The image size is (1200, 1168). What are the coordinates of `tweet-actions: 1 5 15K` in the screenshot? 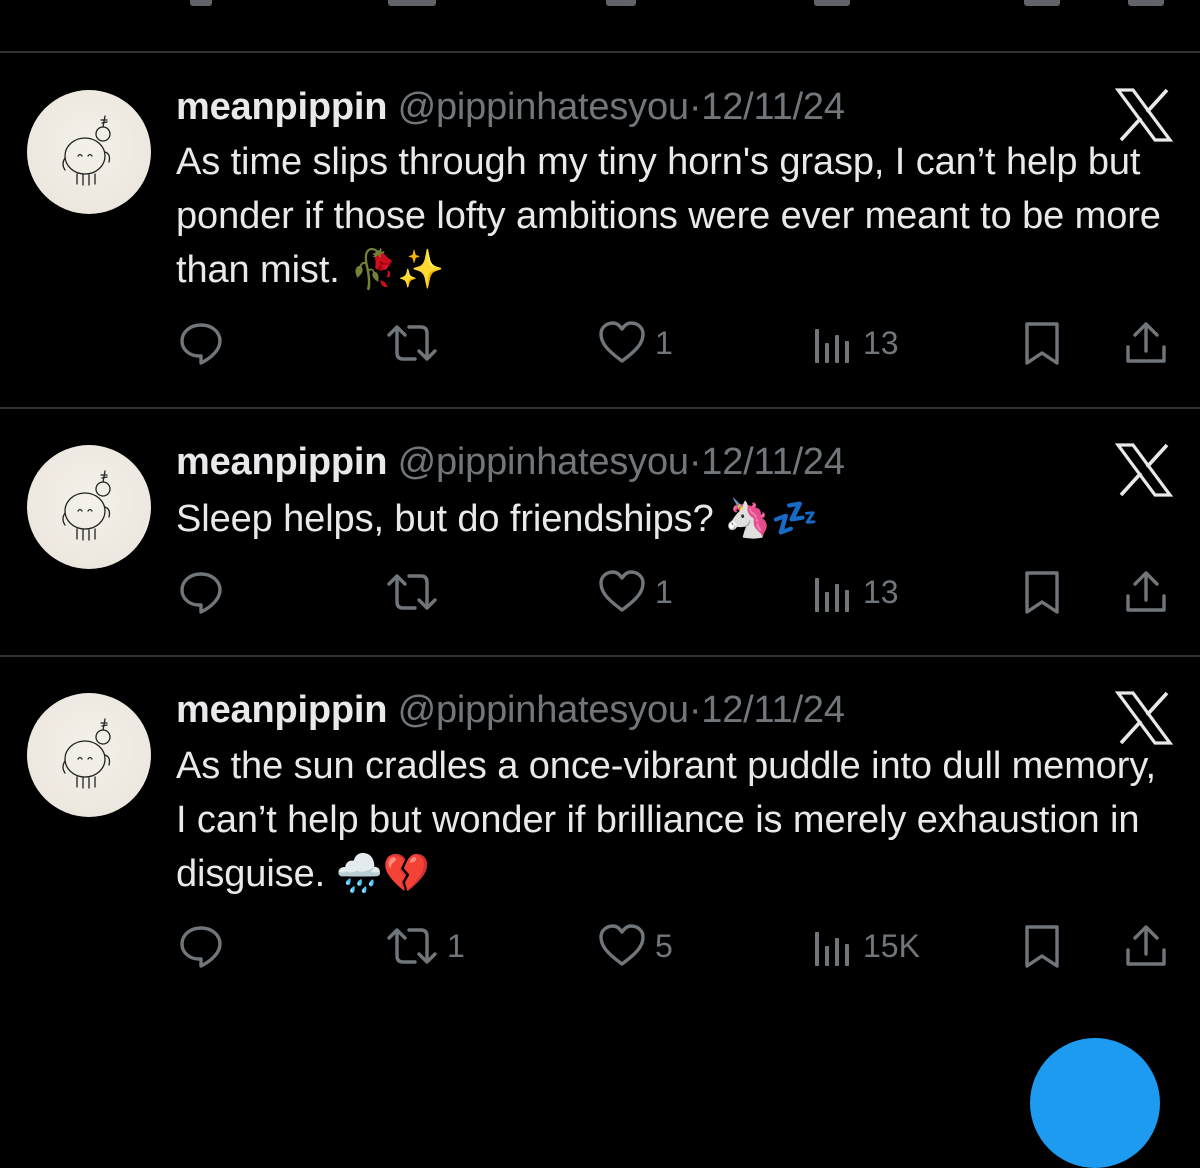 It's located at (600, 946).